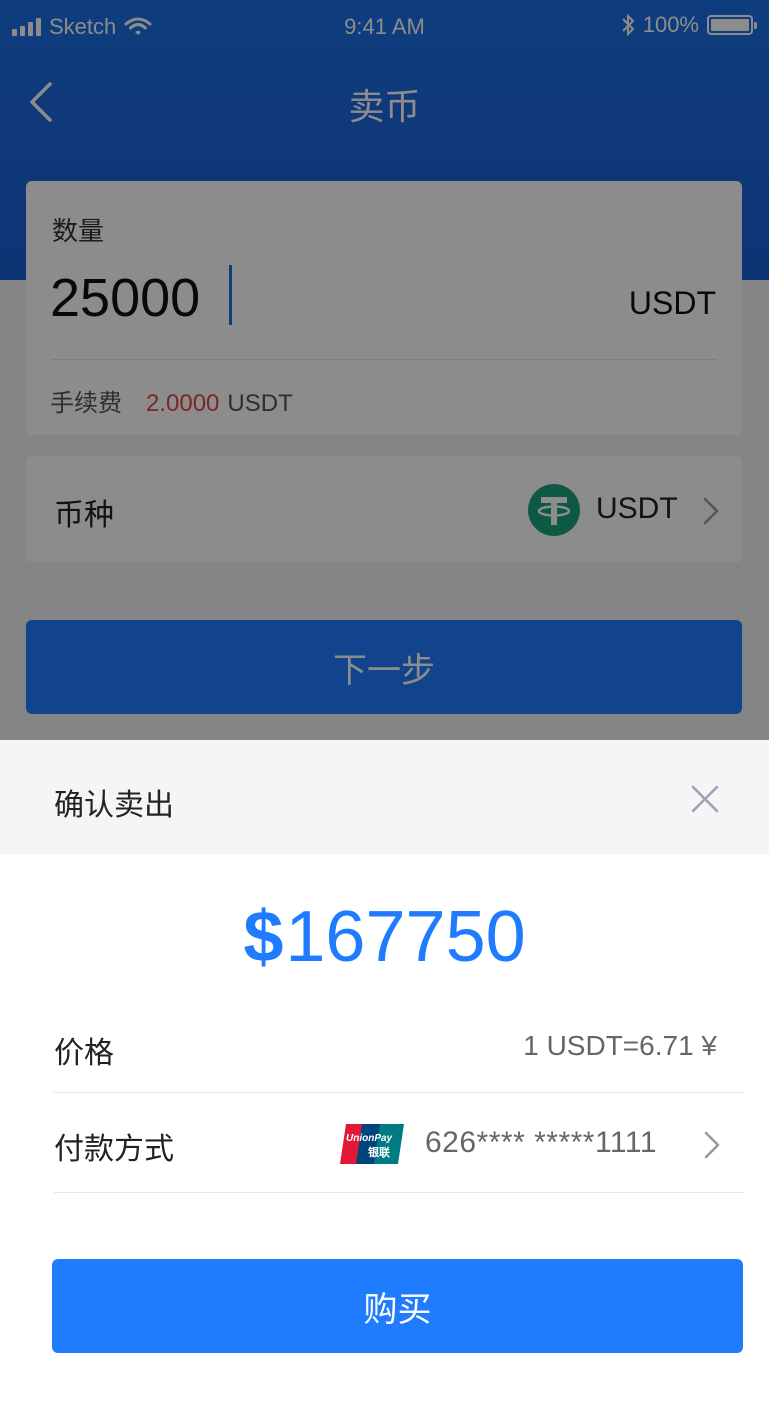 The width and height of the screenshot is (769, 1425). Describe the element at coordinates (384, 797) in the screenshot. I see `sheet-header: 确认卖出` at that location.